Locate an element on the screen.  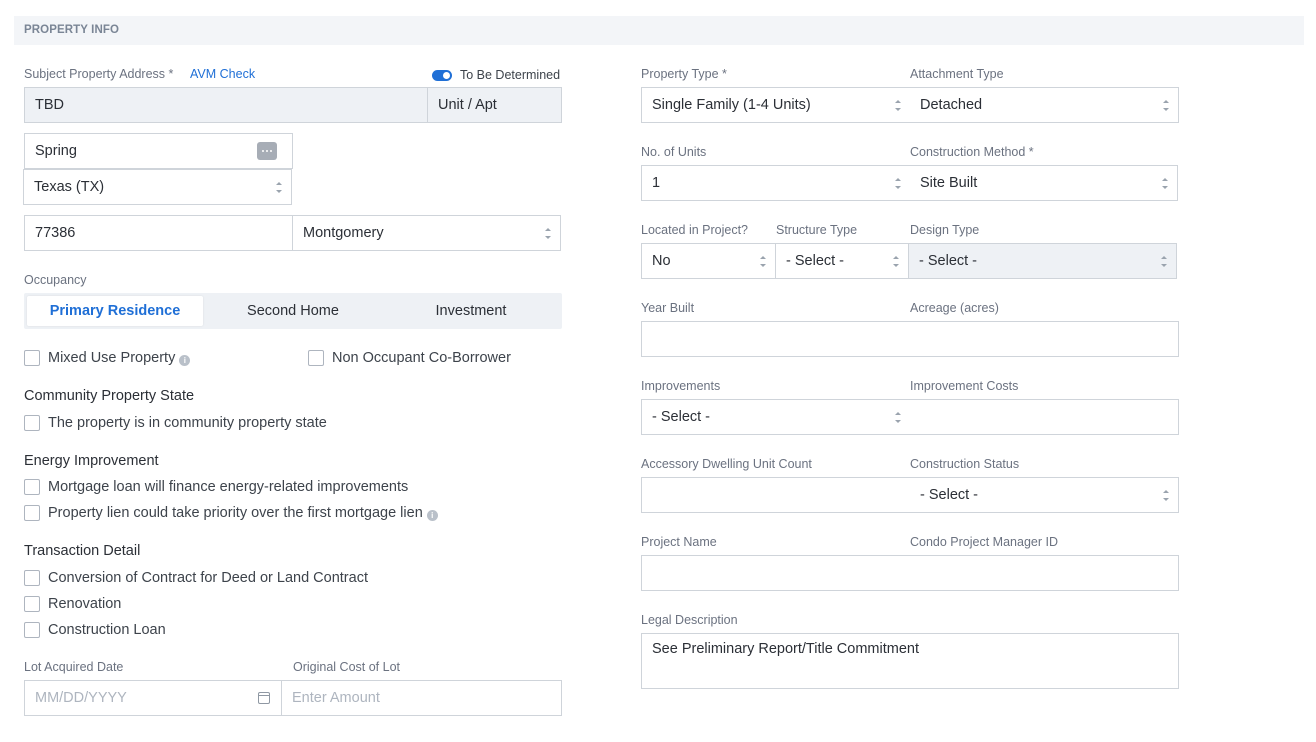
energy-finance-checkbox is located at coordinates (32, 487).